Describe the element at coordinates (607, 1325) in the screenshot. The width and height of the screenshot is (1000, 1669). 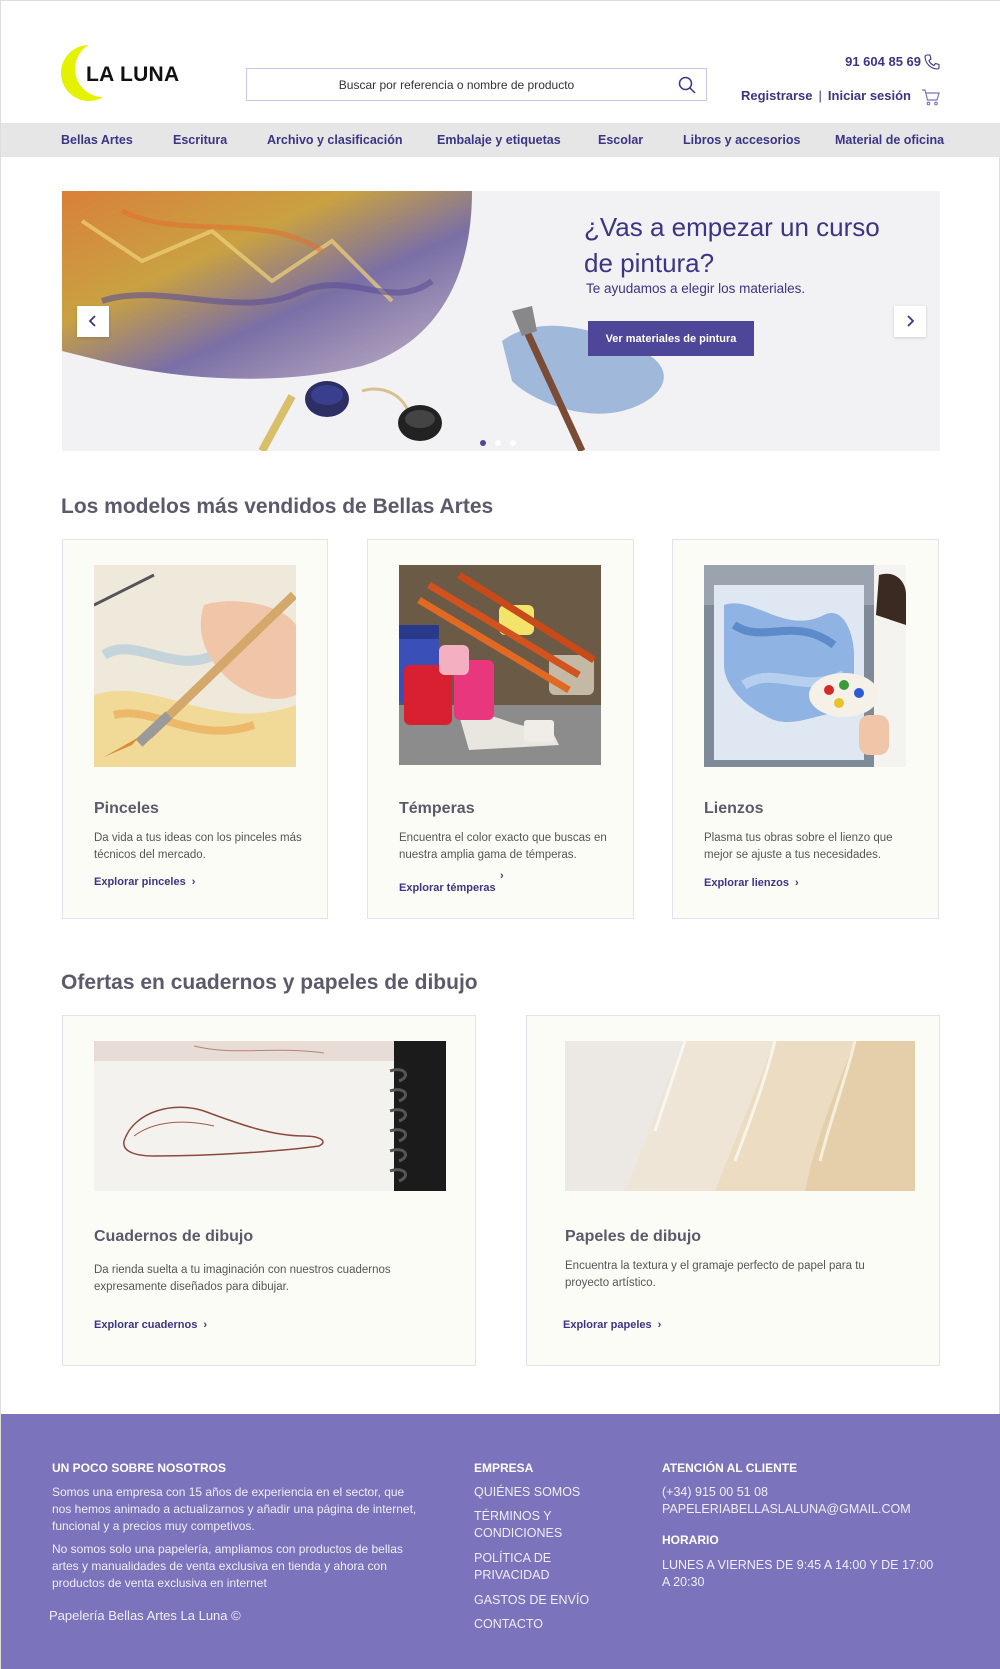
I see `card-link-label: Explorar papeles` at that location.